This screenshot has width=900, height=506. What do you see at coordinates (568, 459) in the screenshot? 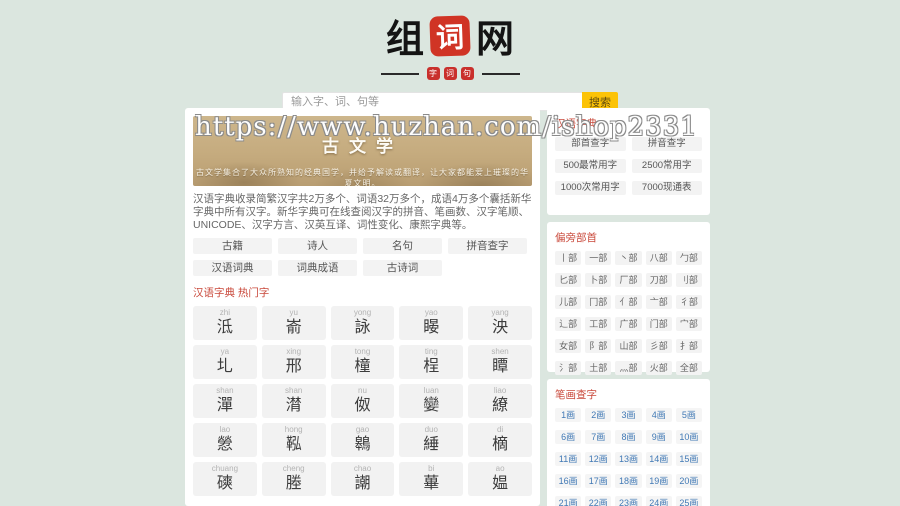
I see `stroke-button: 11画` at bounding box center [568, 459].